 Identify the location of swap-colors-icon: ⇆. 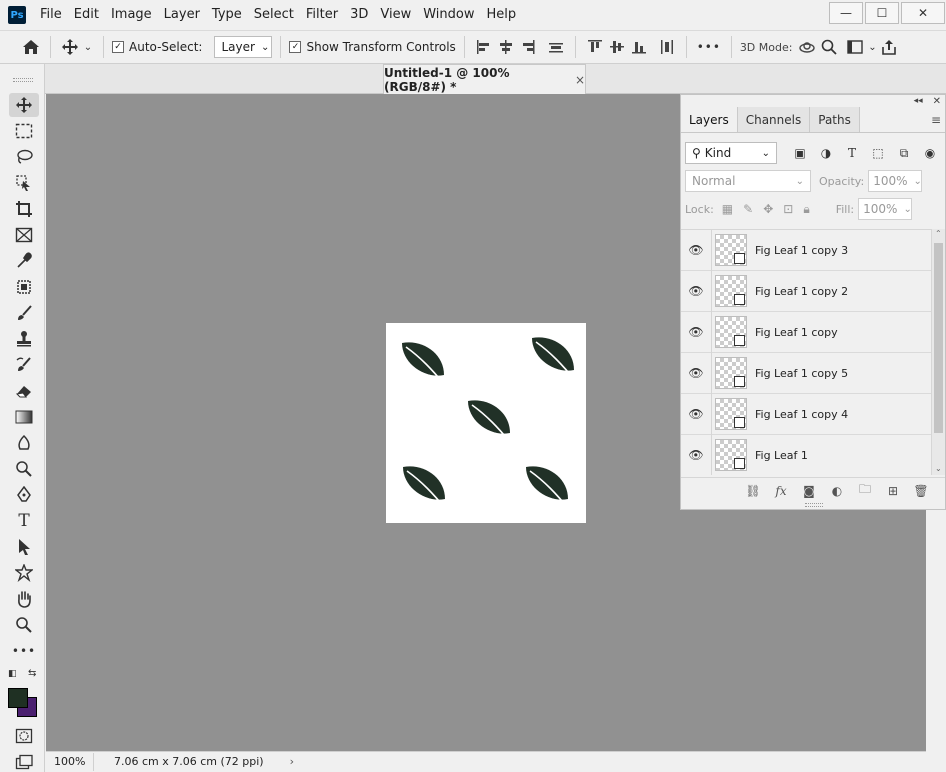
(32, 673).